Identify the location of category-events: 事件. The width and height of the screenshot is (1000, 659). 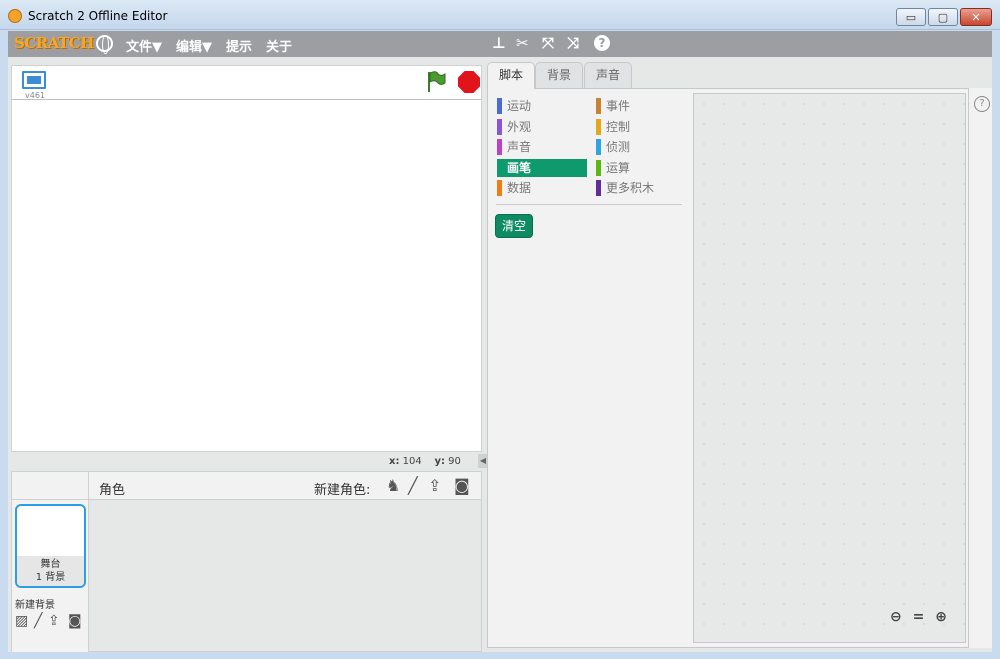
(641, 106).